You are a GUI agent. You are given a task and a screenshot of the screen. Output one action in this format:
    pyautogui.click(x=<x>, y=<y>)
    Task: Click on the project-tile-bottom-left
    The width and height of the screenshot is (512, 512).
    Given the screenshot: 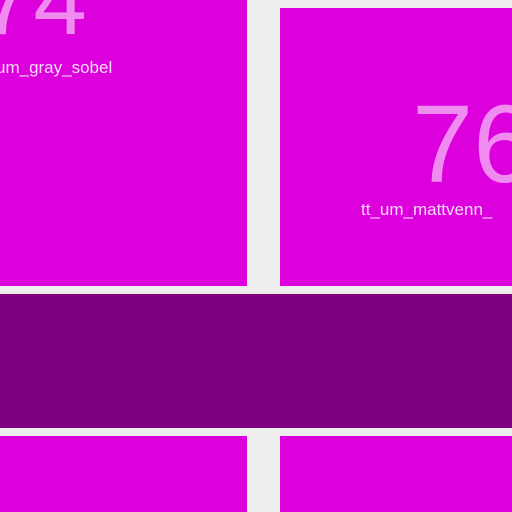 What is the action you would take?
    pyautogui.click(x=123, y=474)
    